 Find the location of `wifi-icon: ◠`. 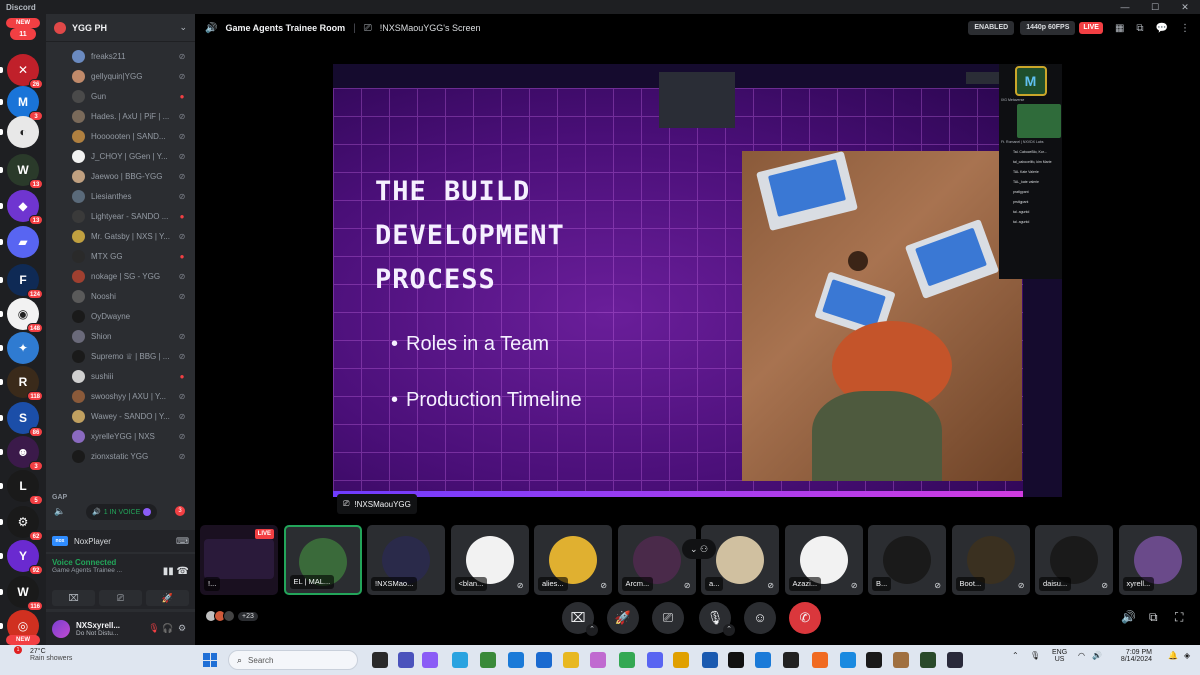

wifi-icon: ◠ is located at coordinates (1081, 655).